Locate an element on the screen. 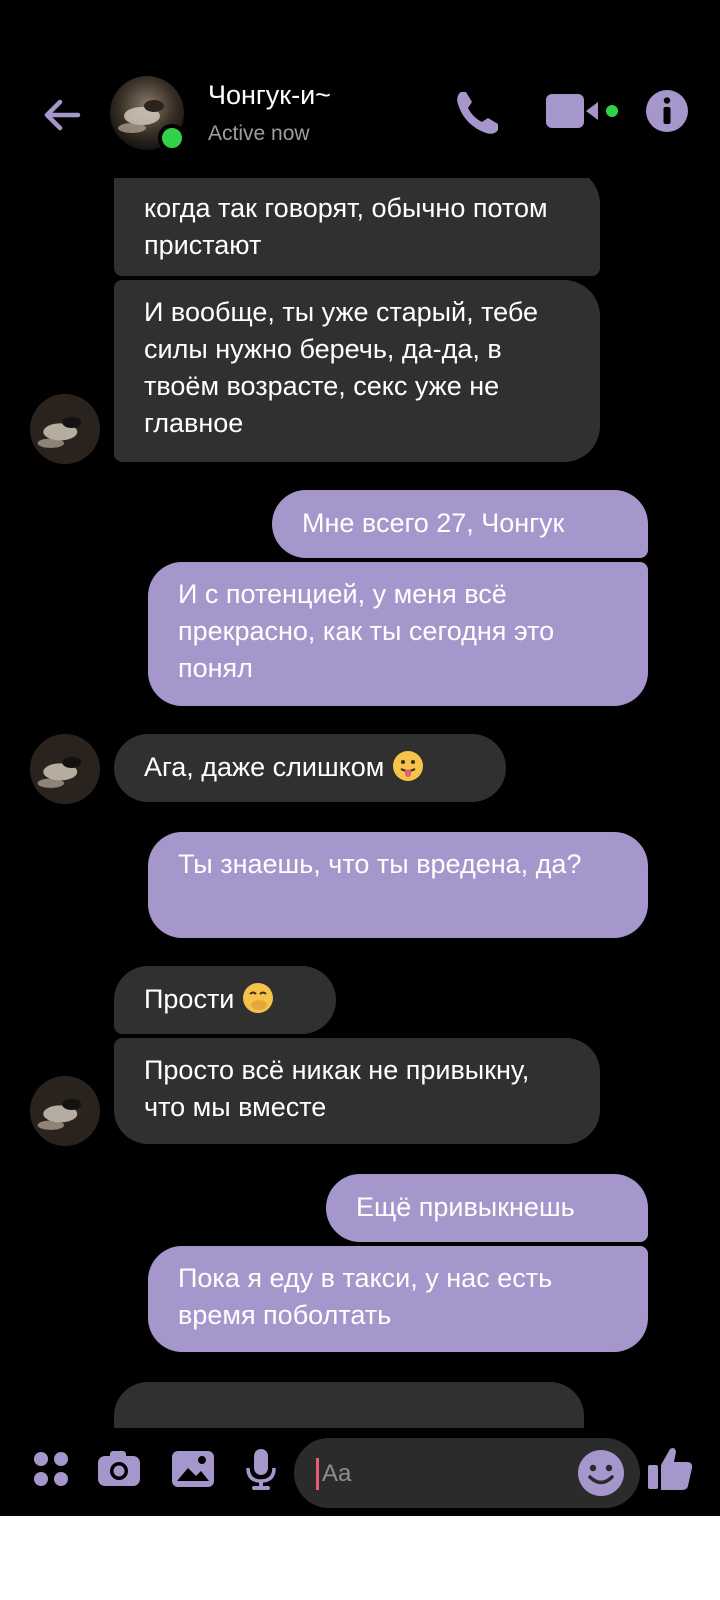 The height and width of the screenshot is (1600, 720). text-cursor is located at coordinates (317, 1474).